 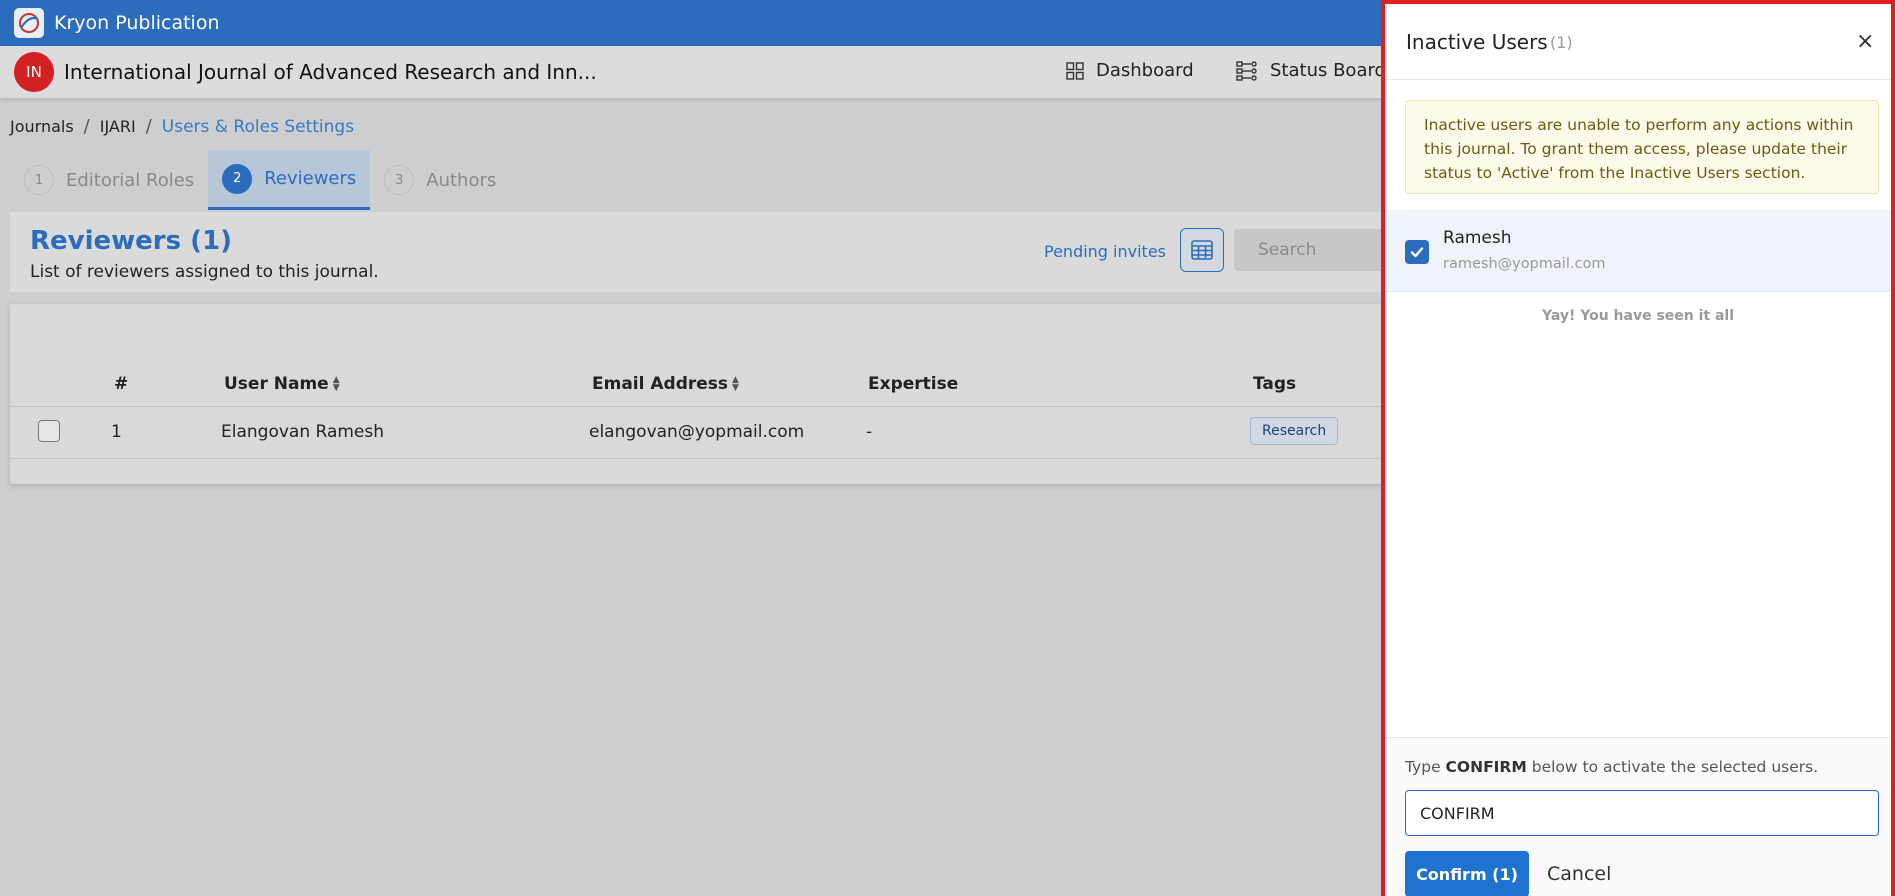 I want to click on tab-reviewers: 2 Reviewers, so click(x=289, y=180).